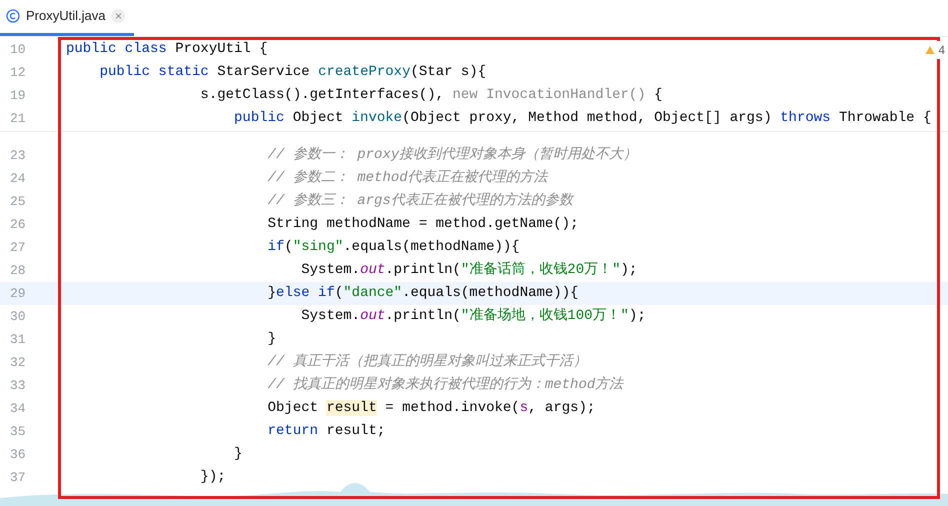  What do you see at coordinates (18, 95) in the screenshot?
I see `line-number: 19` at bounding box center [18, 95].